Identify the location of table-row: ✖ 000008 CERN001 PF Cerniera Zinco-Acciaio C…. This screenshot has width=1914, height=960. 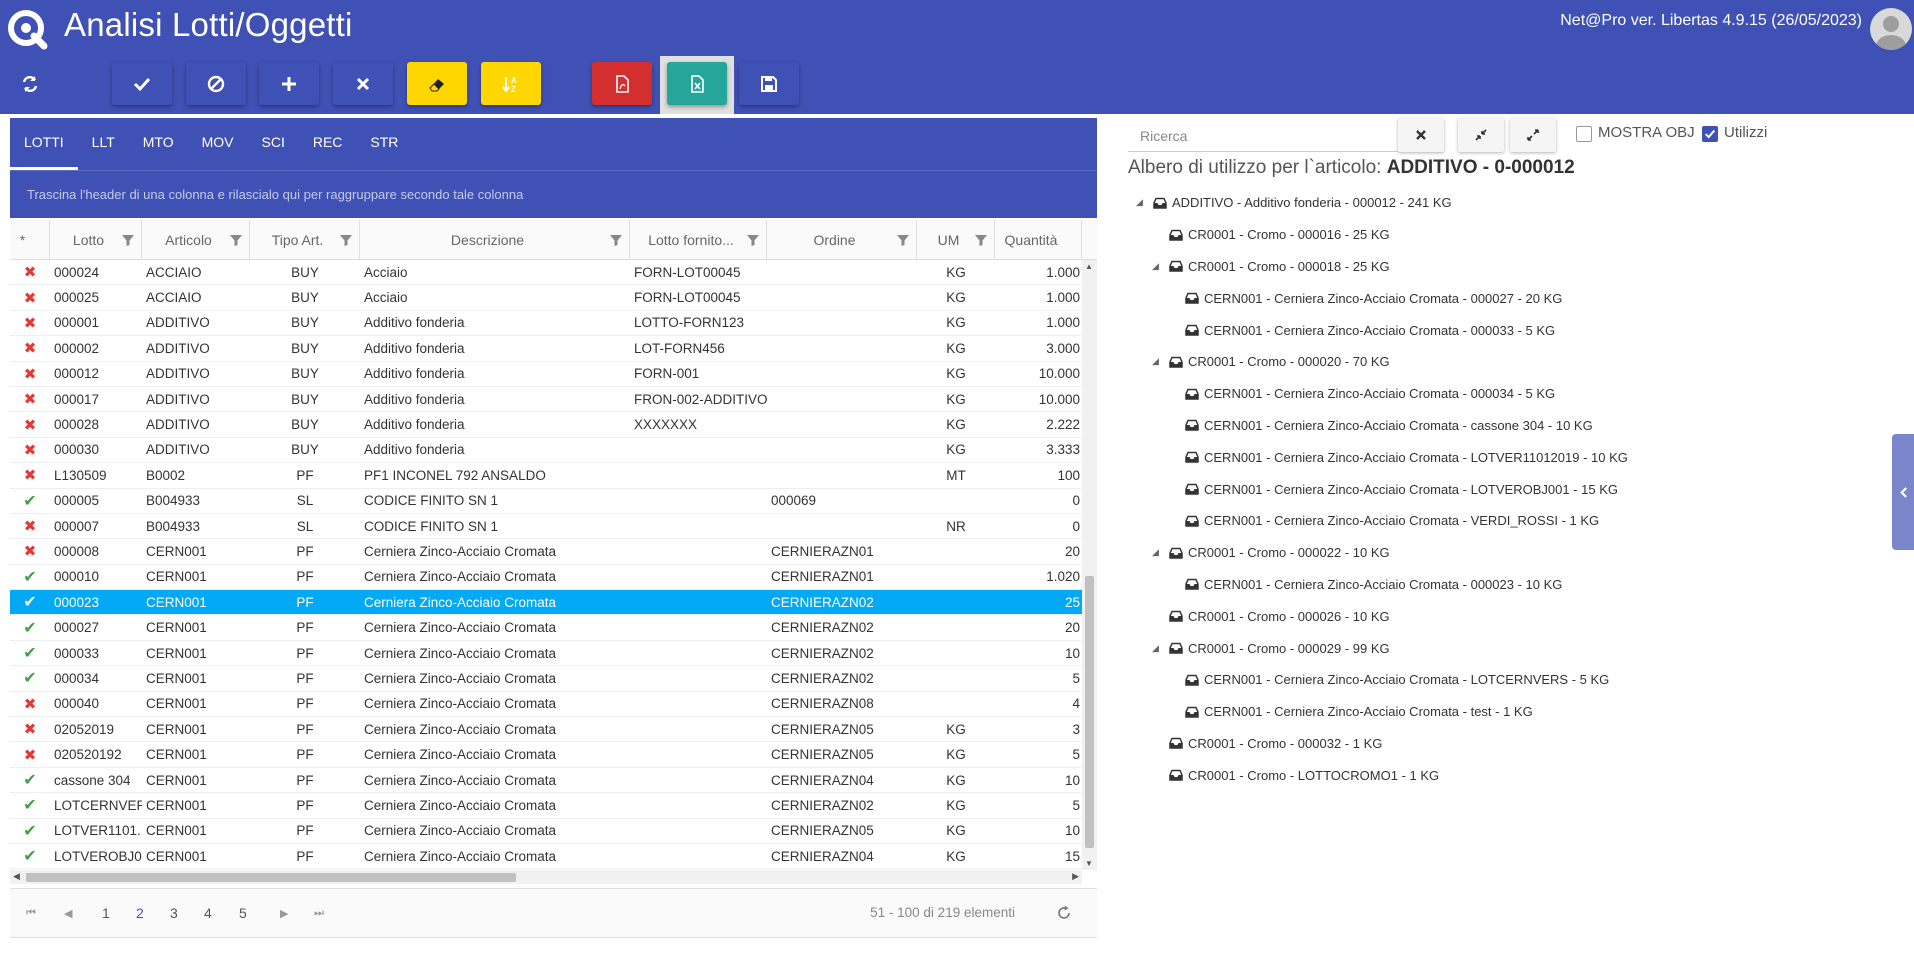
(546, 552).